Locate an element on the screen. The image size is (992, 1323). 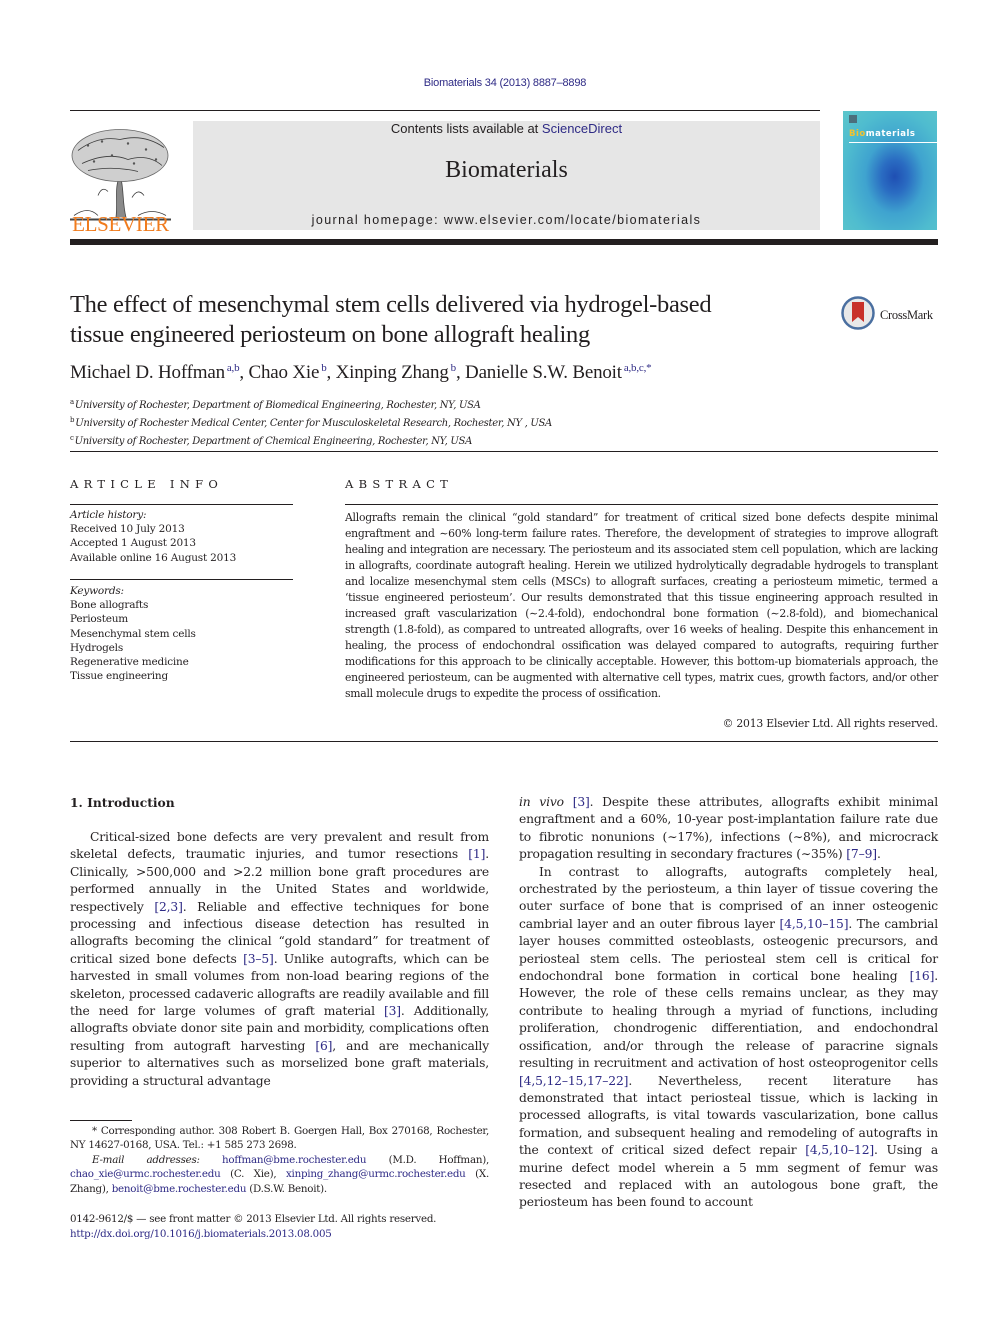
author-affiliation-link: a,b is located at coordinates (233, 368).